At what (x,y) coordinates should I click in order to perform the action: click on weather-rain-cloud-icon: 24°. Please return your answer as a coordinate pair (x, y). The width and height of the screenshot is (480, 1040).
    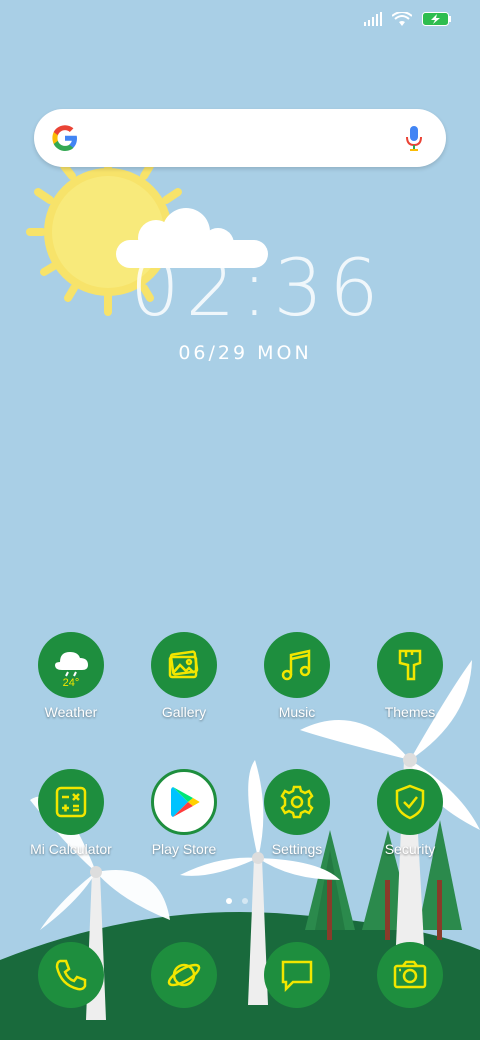
    Looking at the image, I should click on (71, 670).